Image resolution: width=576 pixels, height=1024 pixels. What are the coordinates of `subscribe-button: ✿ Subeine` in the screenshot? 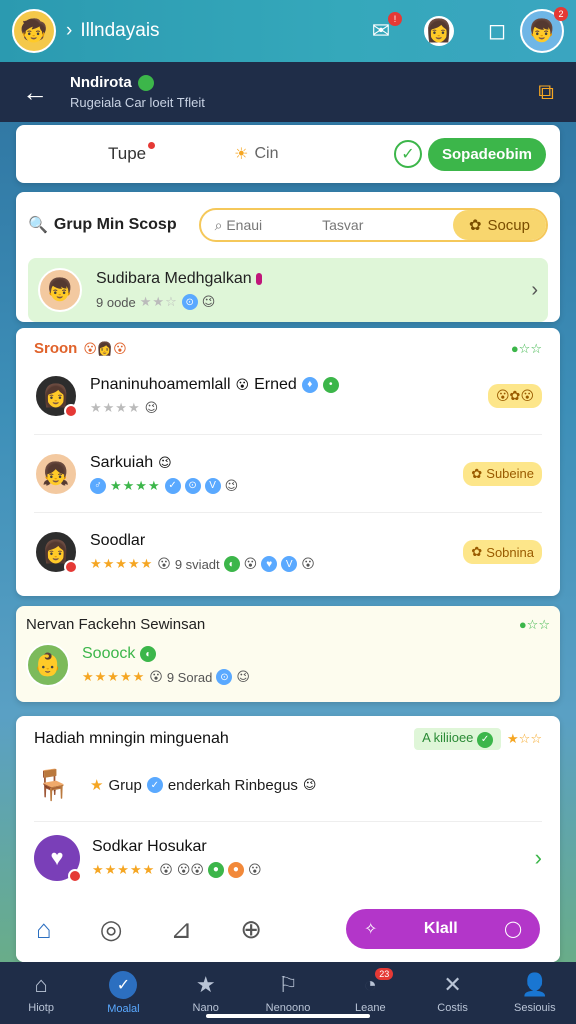 It's located at (502, 473).